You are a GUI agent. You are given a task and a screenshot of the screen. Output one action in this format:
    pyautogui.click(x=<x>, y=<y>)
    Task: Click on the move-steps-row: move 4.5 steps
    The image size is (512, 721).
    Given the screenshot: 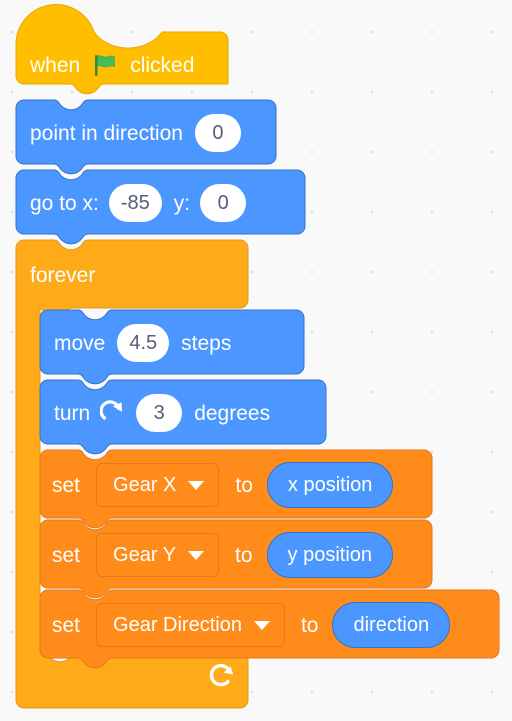 What is the action you would take?
    pyautogui.click(x=142, y=343)
    